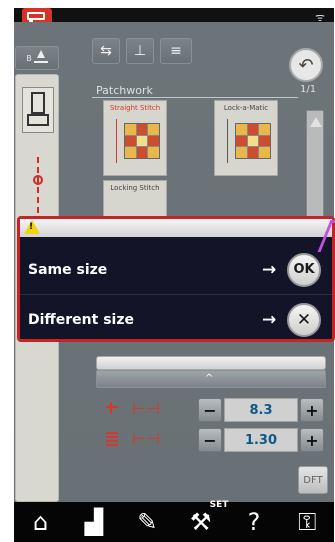 The height and width of the screenshot is (542, 335). I want to click on warning-mark: !, so click(31, 227).